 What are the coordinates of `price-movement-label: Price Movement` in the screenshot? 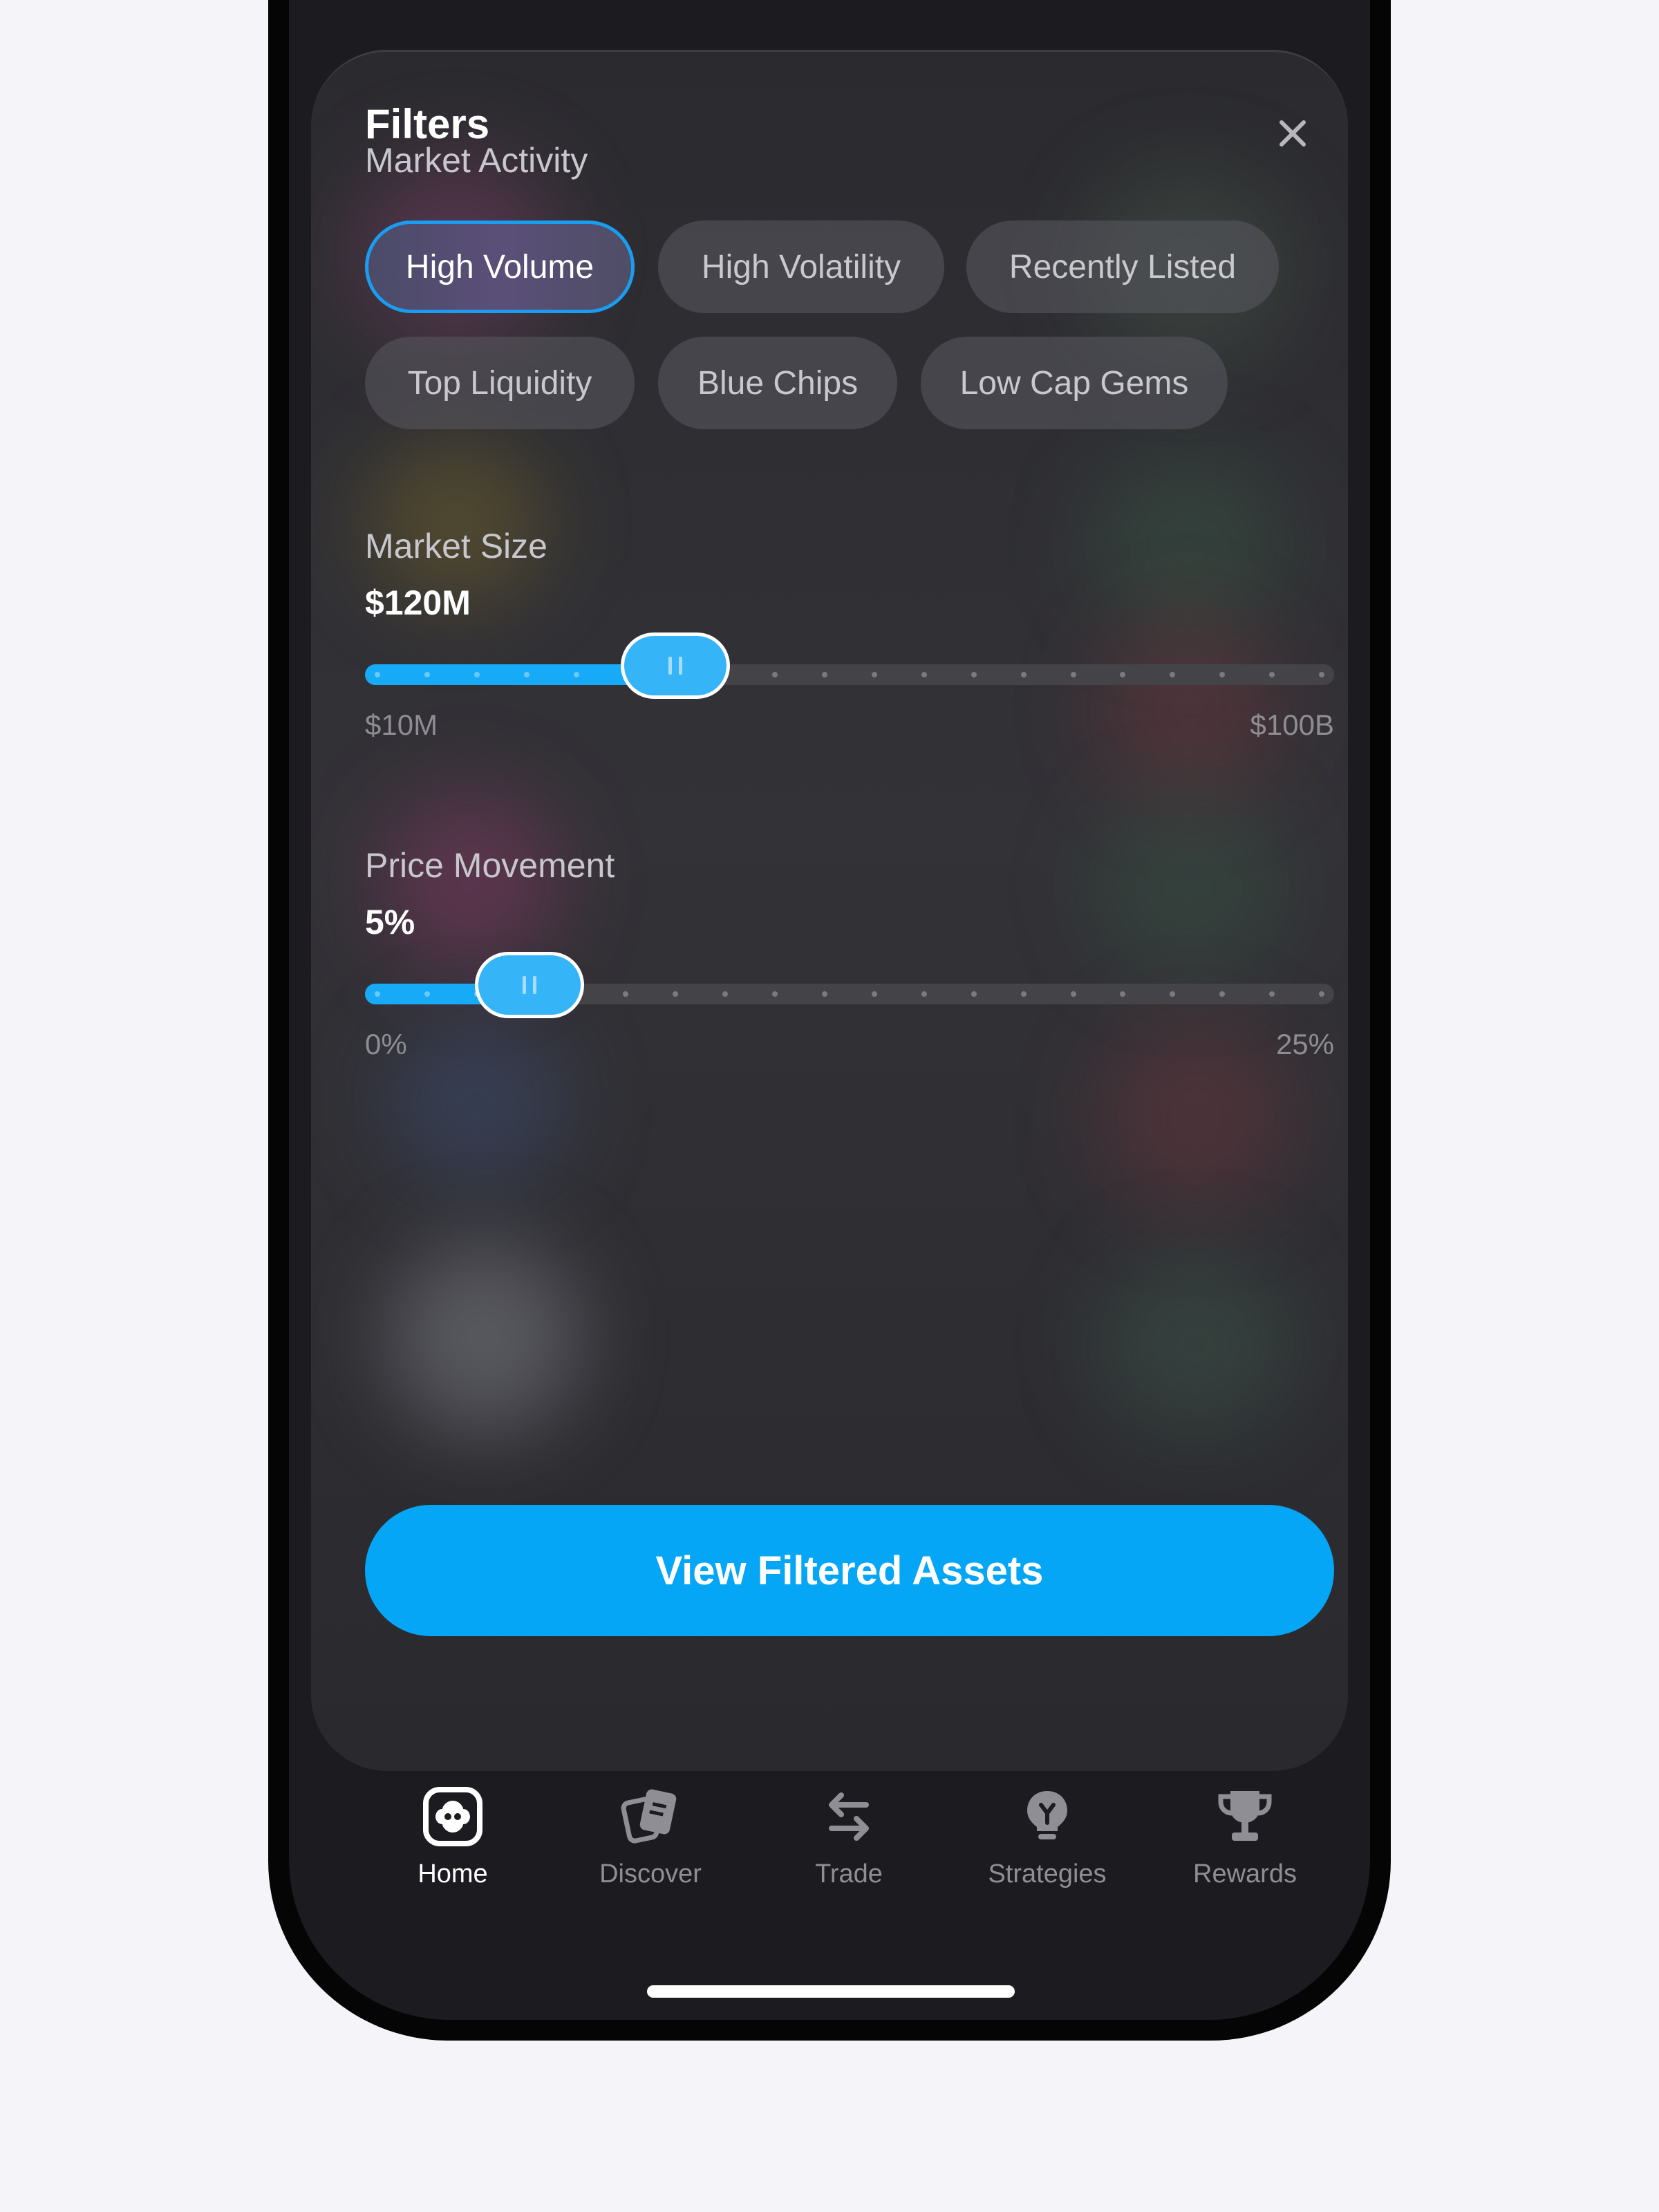 It's located at (490, 866).